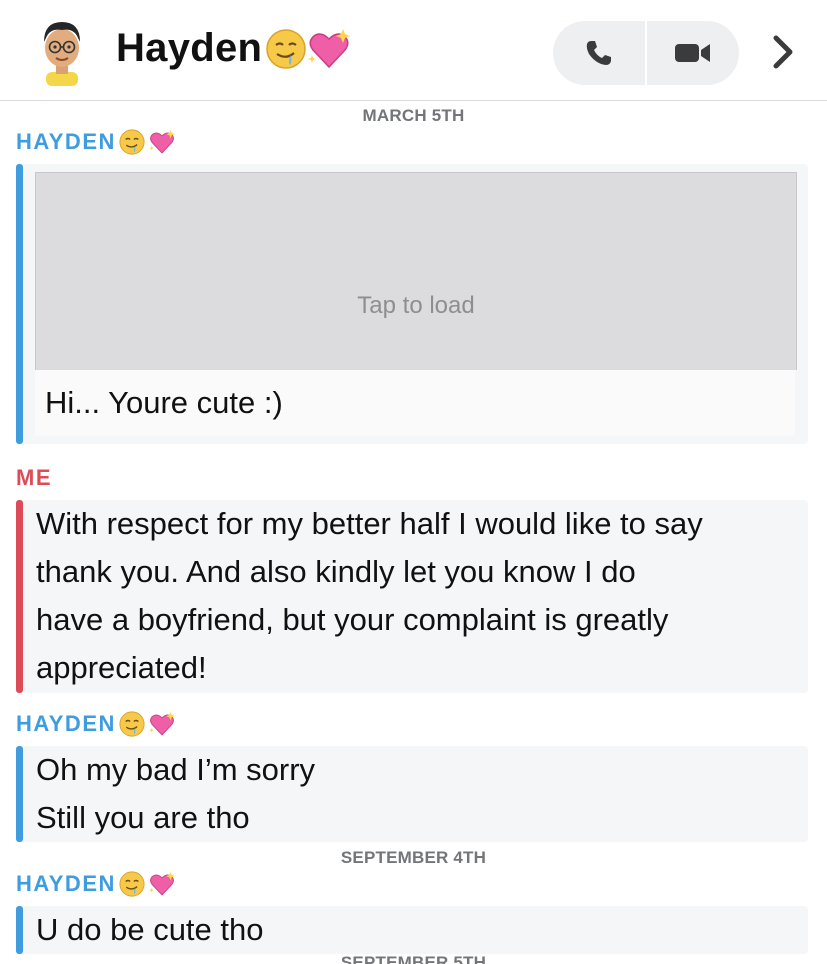  Describe the element at coordinates (189, 48) in the screenshot. I see `contact-name: Hayden` at that location.